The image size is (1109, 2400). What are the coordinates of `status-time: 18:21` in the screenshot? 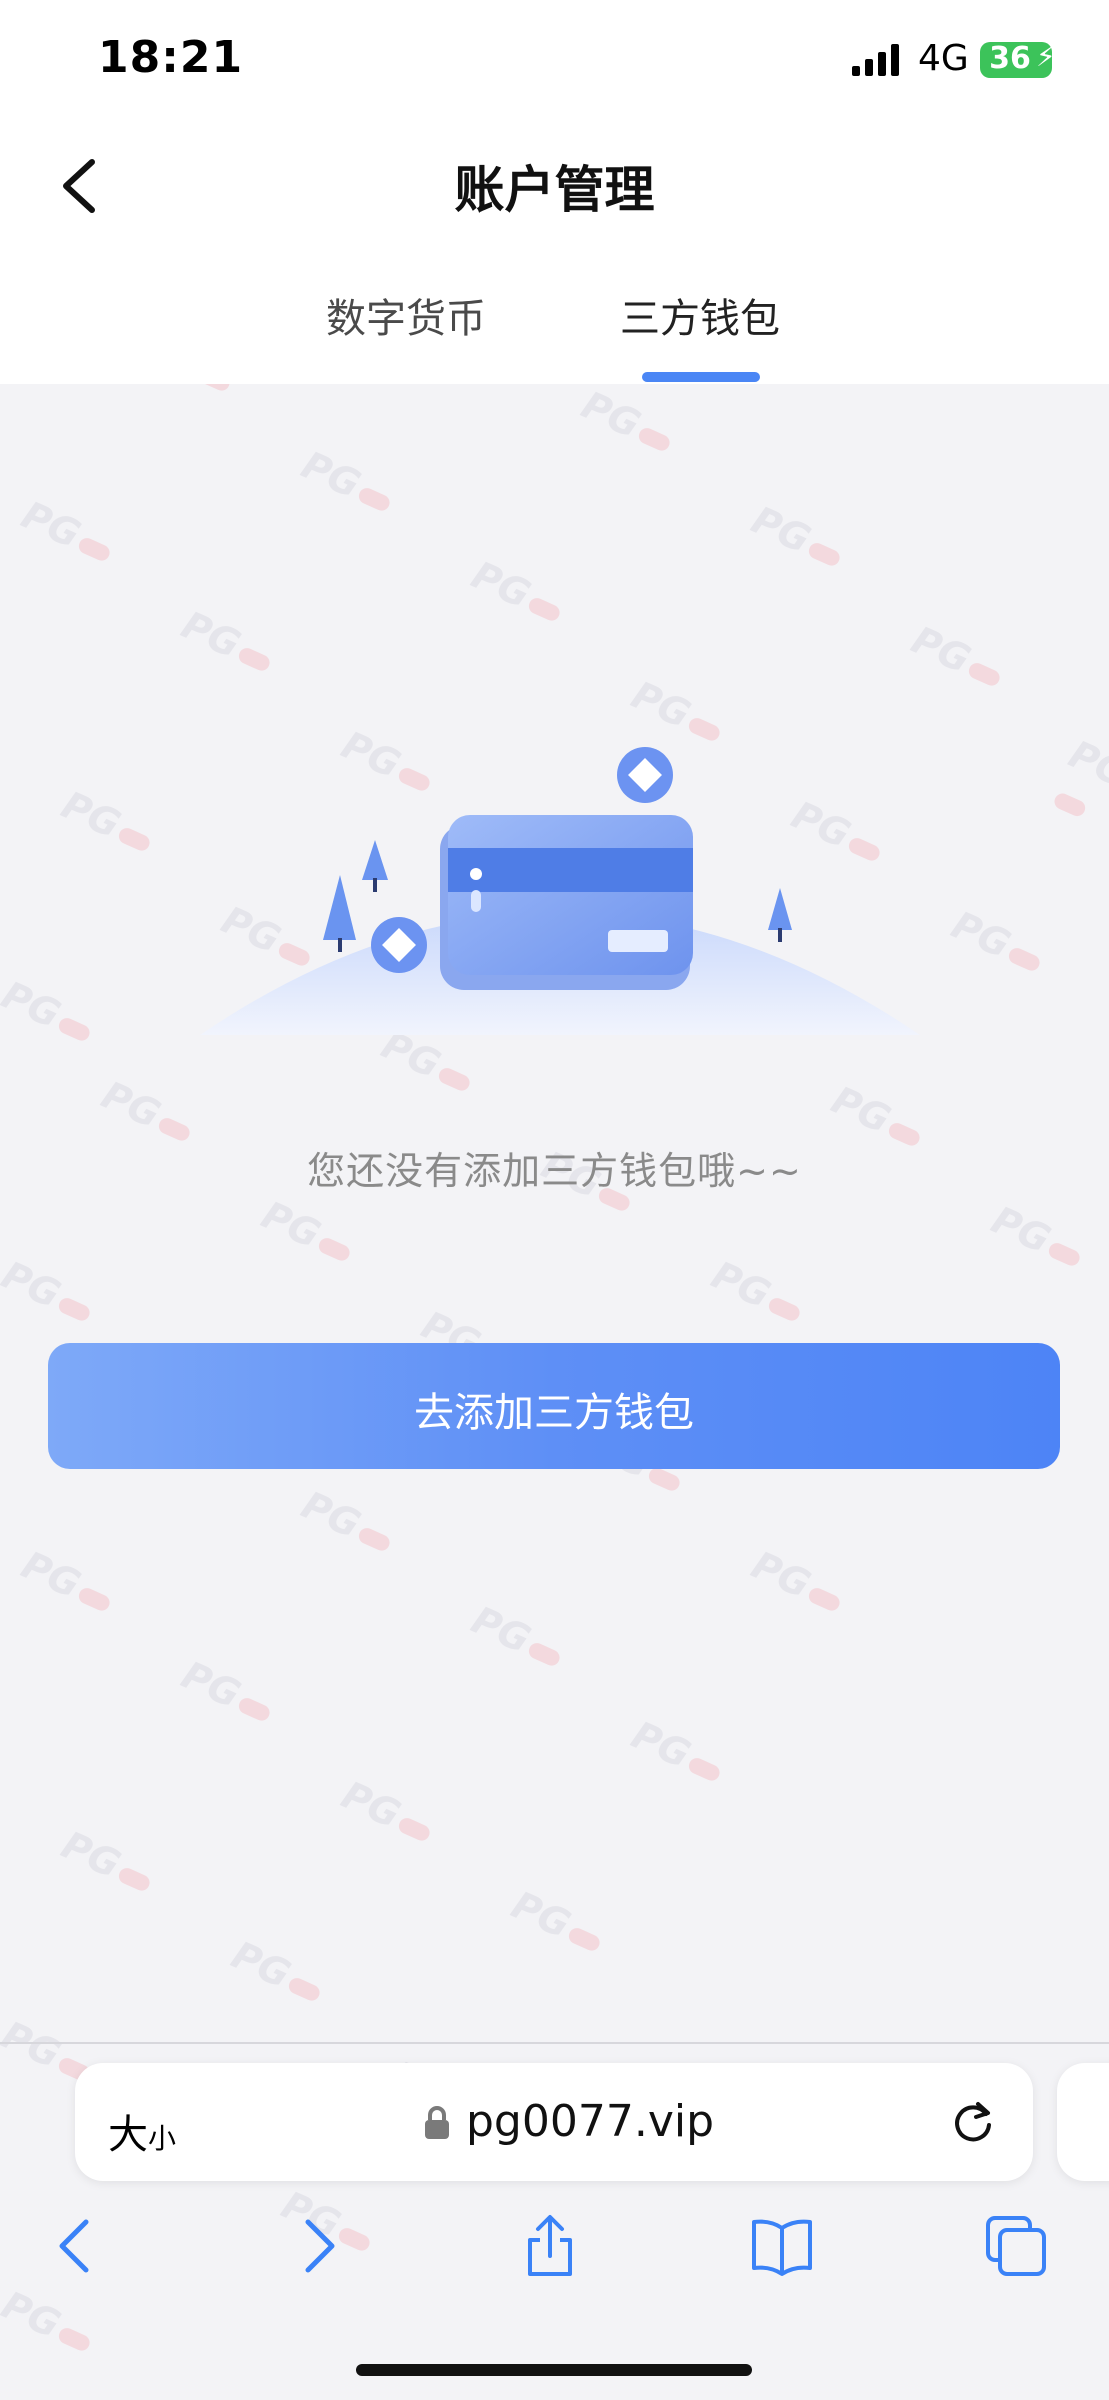 It's located at (171, 57).